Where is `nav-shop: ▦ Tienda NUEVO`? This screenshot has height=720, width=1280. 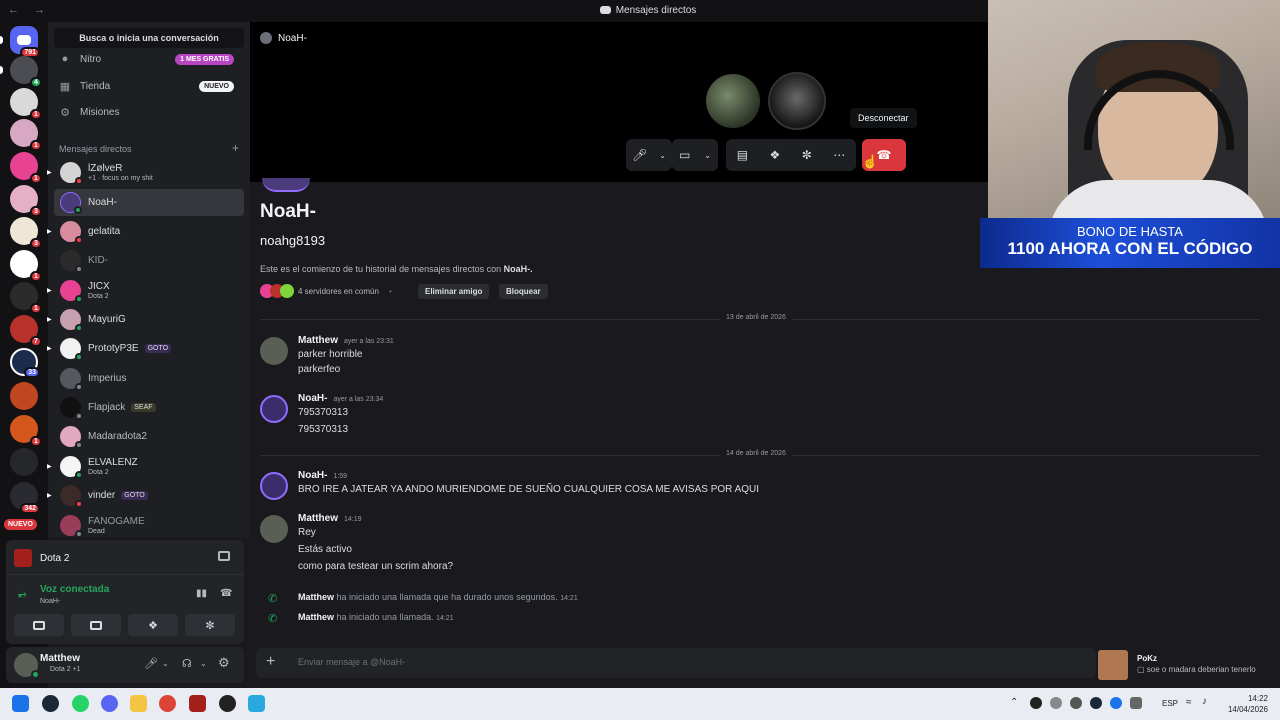 nav-shop: ▦ Tienda NUEVO is located at coordinates (152, 86).